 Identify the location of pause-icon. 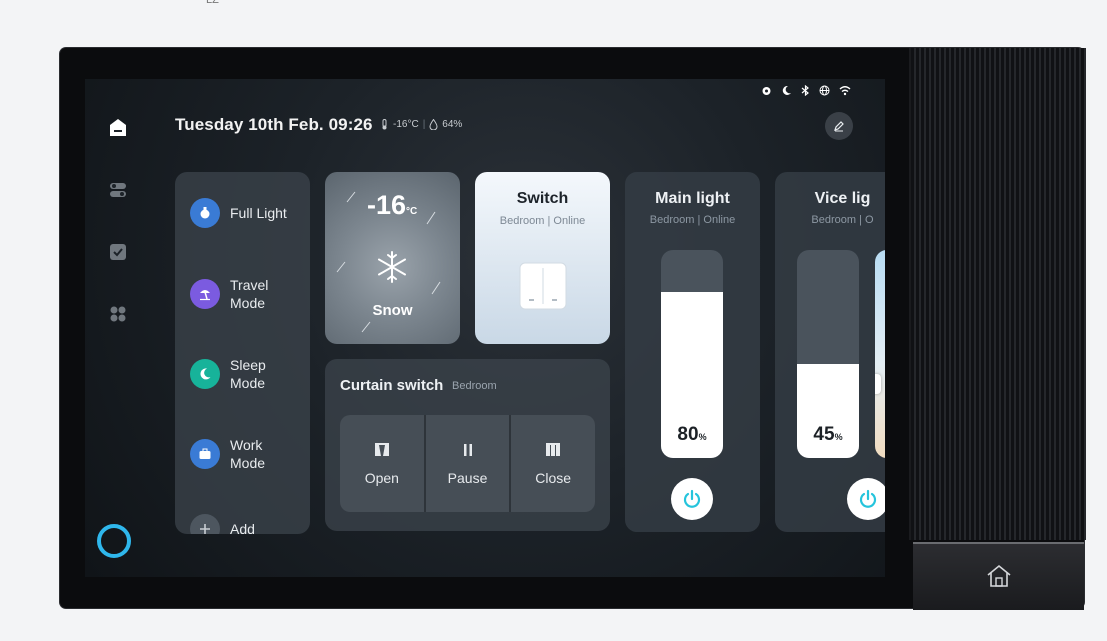
(467, 449).